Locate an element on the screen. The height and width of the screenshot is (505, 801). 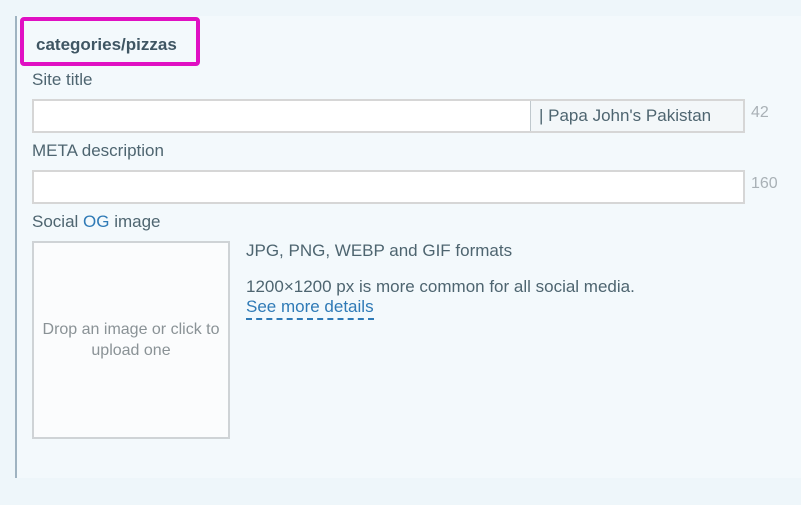
meta-description-label: META description is located at coordinates (98, 150).